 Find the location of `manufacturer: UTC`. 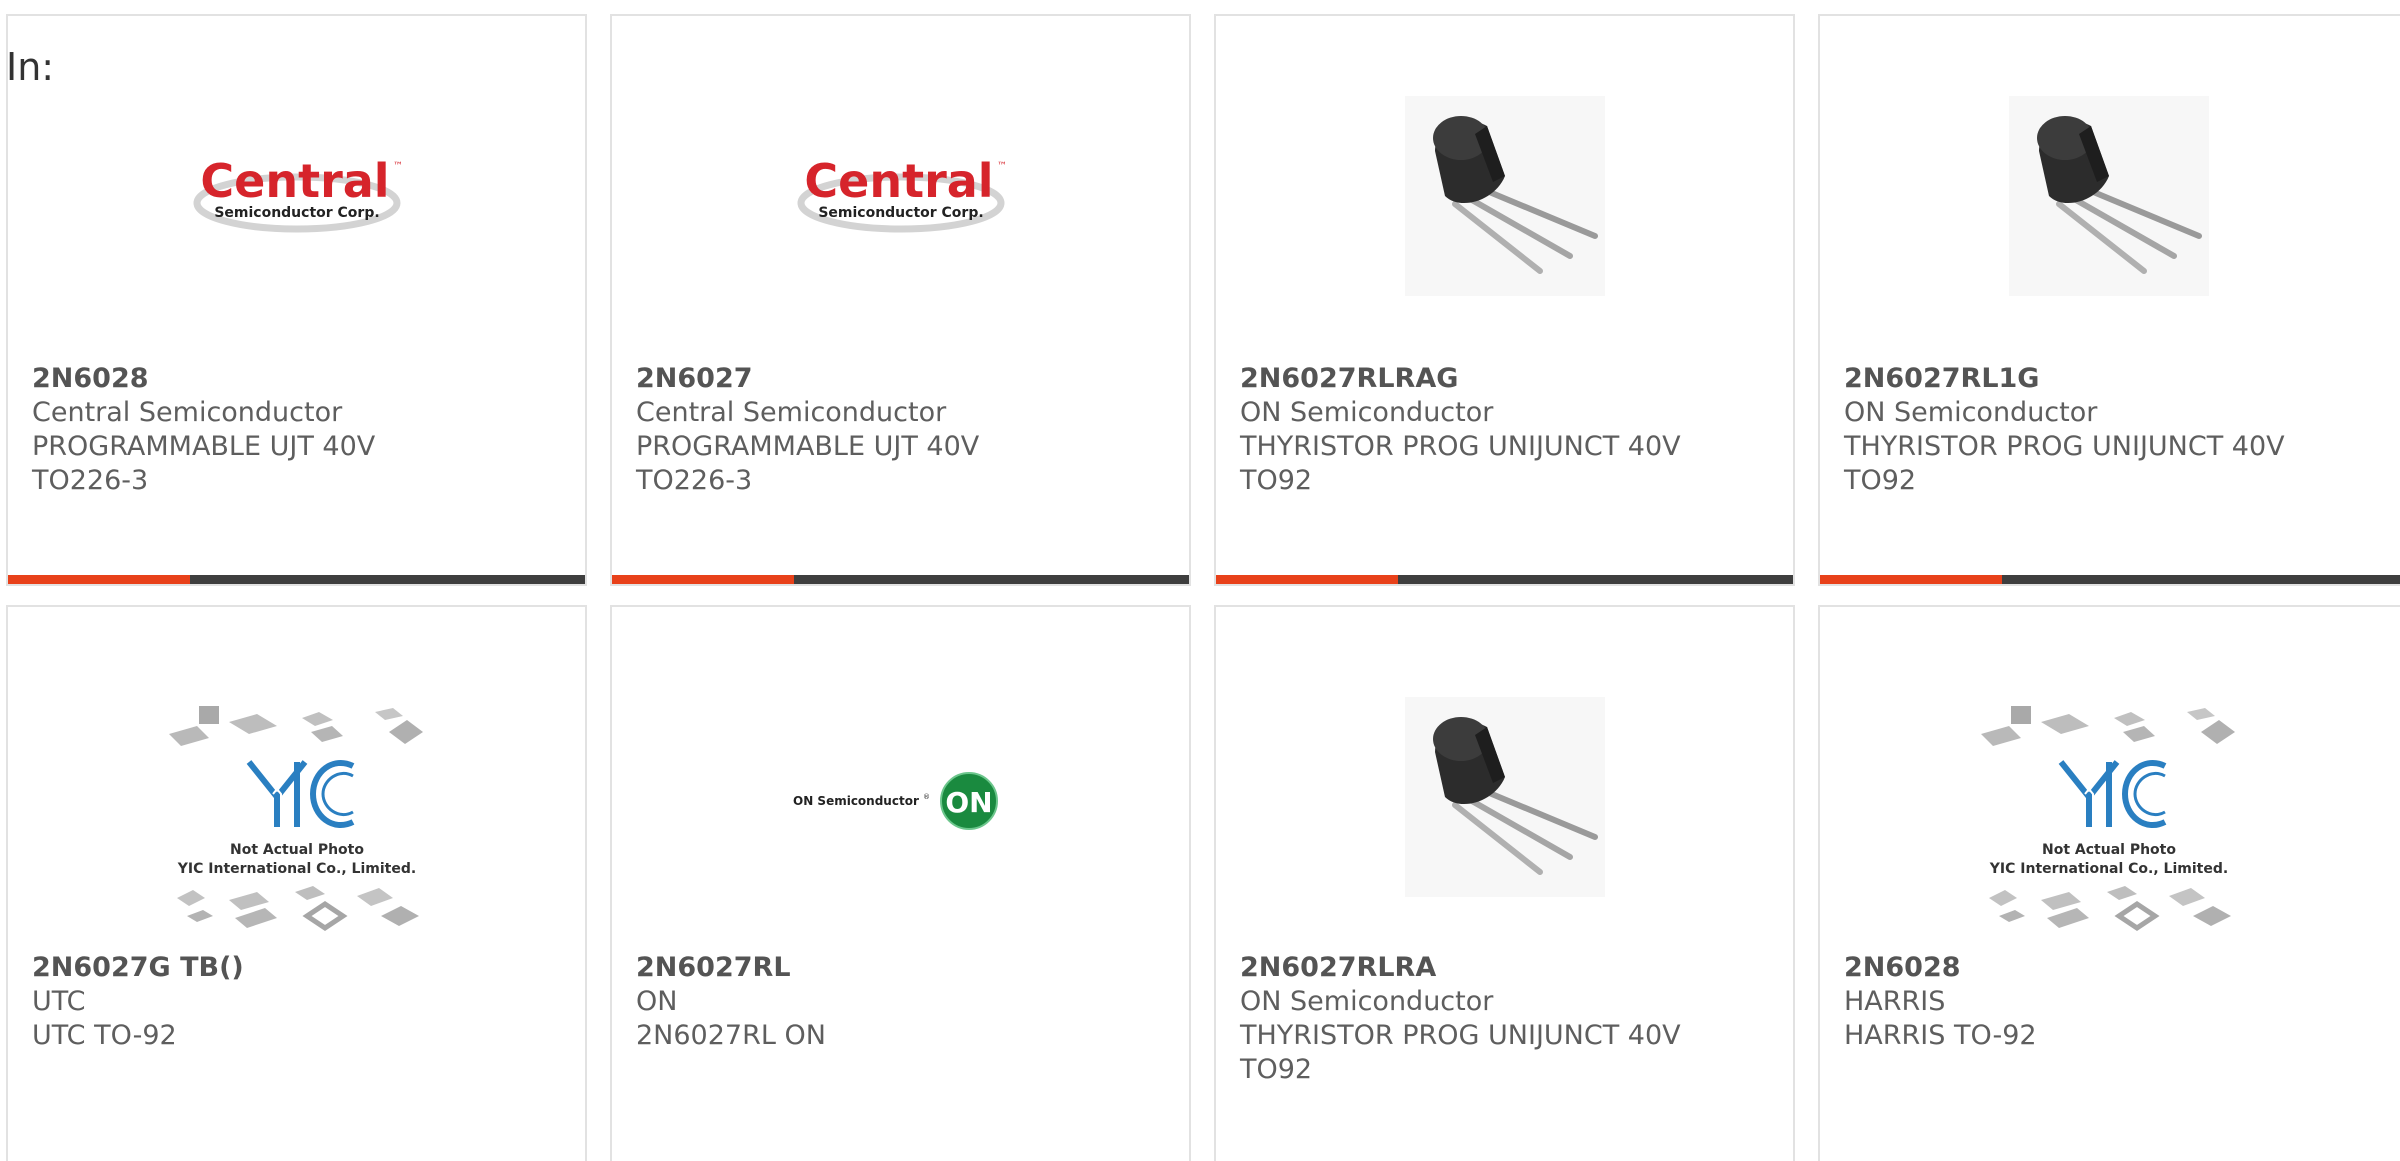

manufacturer: UTC is located at coordinates (59, 1001).